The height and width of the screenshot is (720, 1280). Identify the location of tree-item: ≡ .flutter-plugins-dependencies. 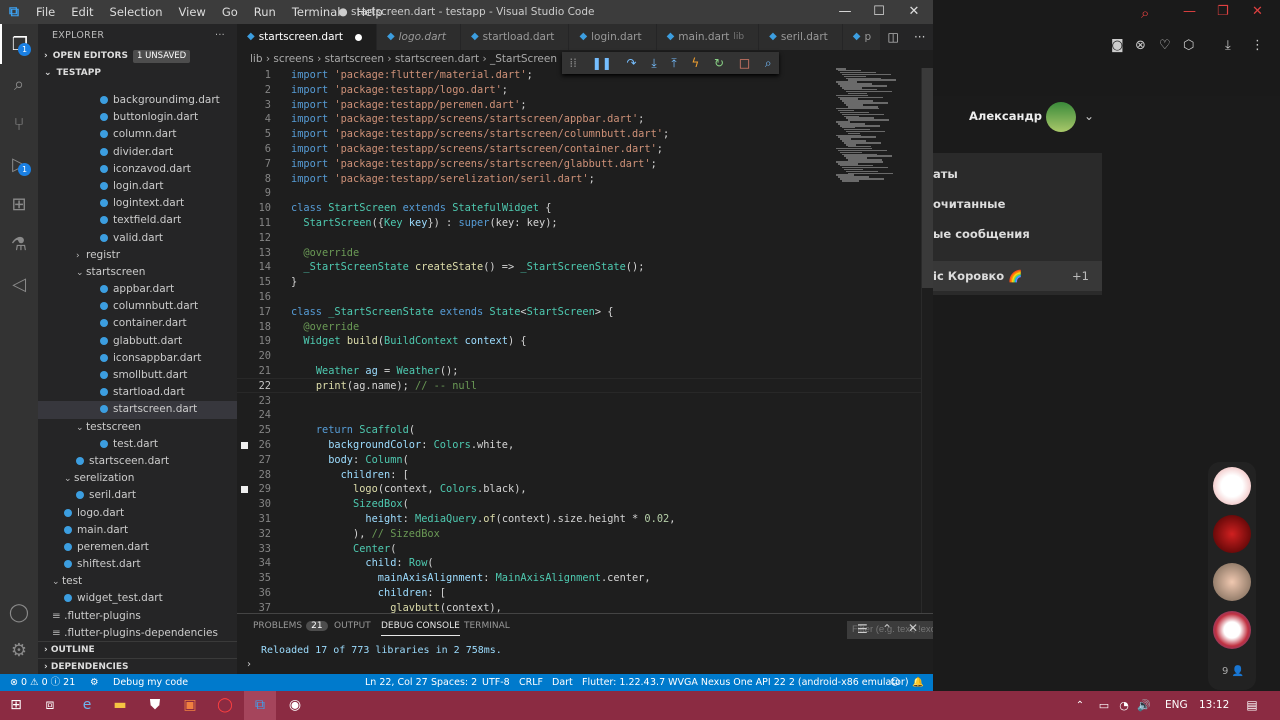
(137, 633).